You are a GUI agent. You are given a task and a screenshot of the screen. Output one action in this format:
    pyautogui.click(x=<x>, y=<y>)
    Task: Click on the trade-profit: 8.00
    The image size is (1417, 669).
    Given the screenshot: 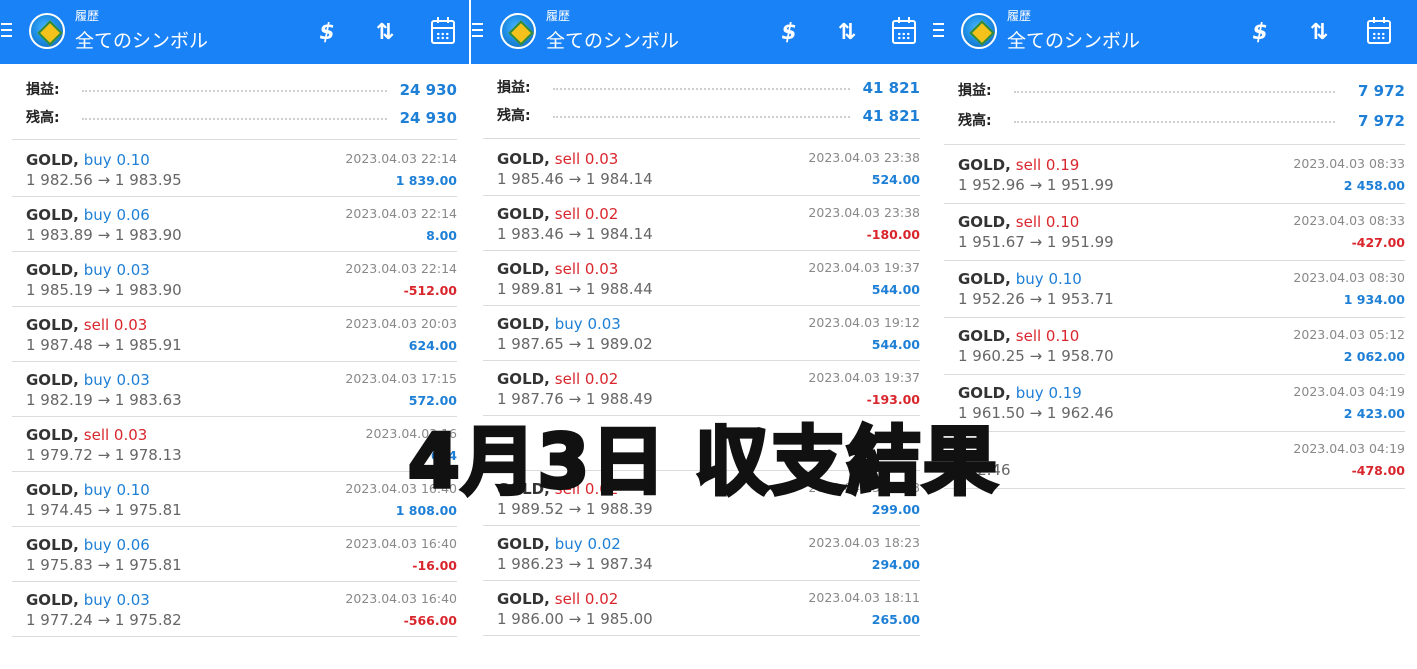 What is the action you would take?
    pyautogui.click(x=441, y=235)
    